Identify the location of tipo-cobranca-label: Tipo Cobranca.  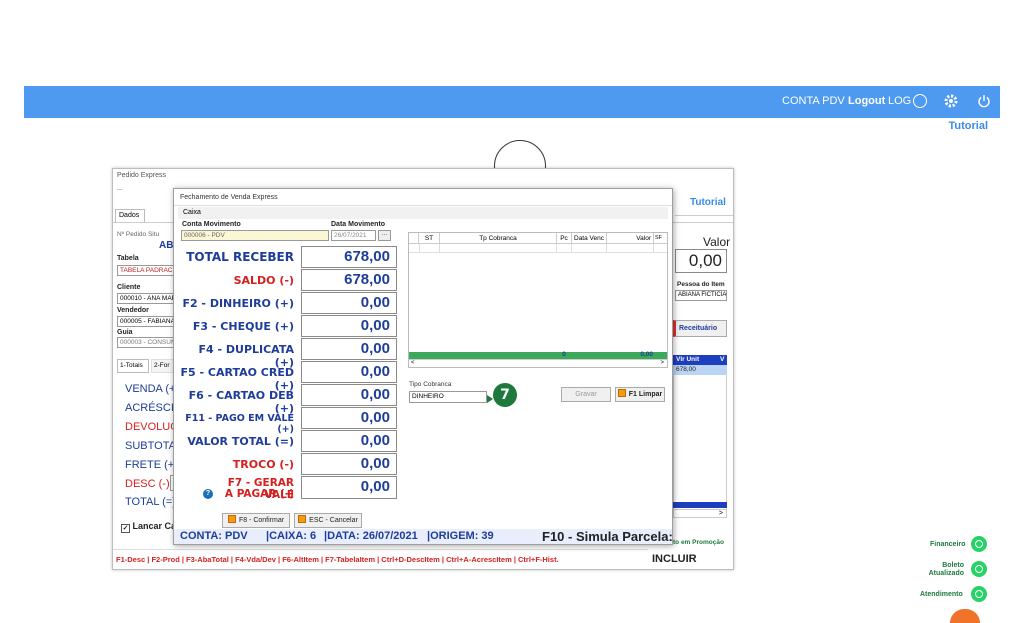
(430, 384).